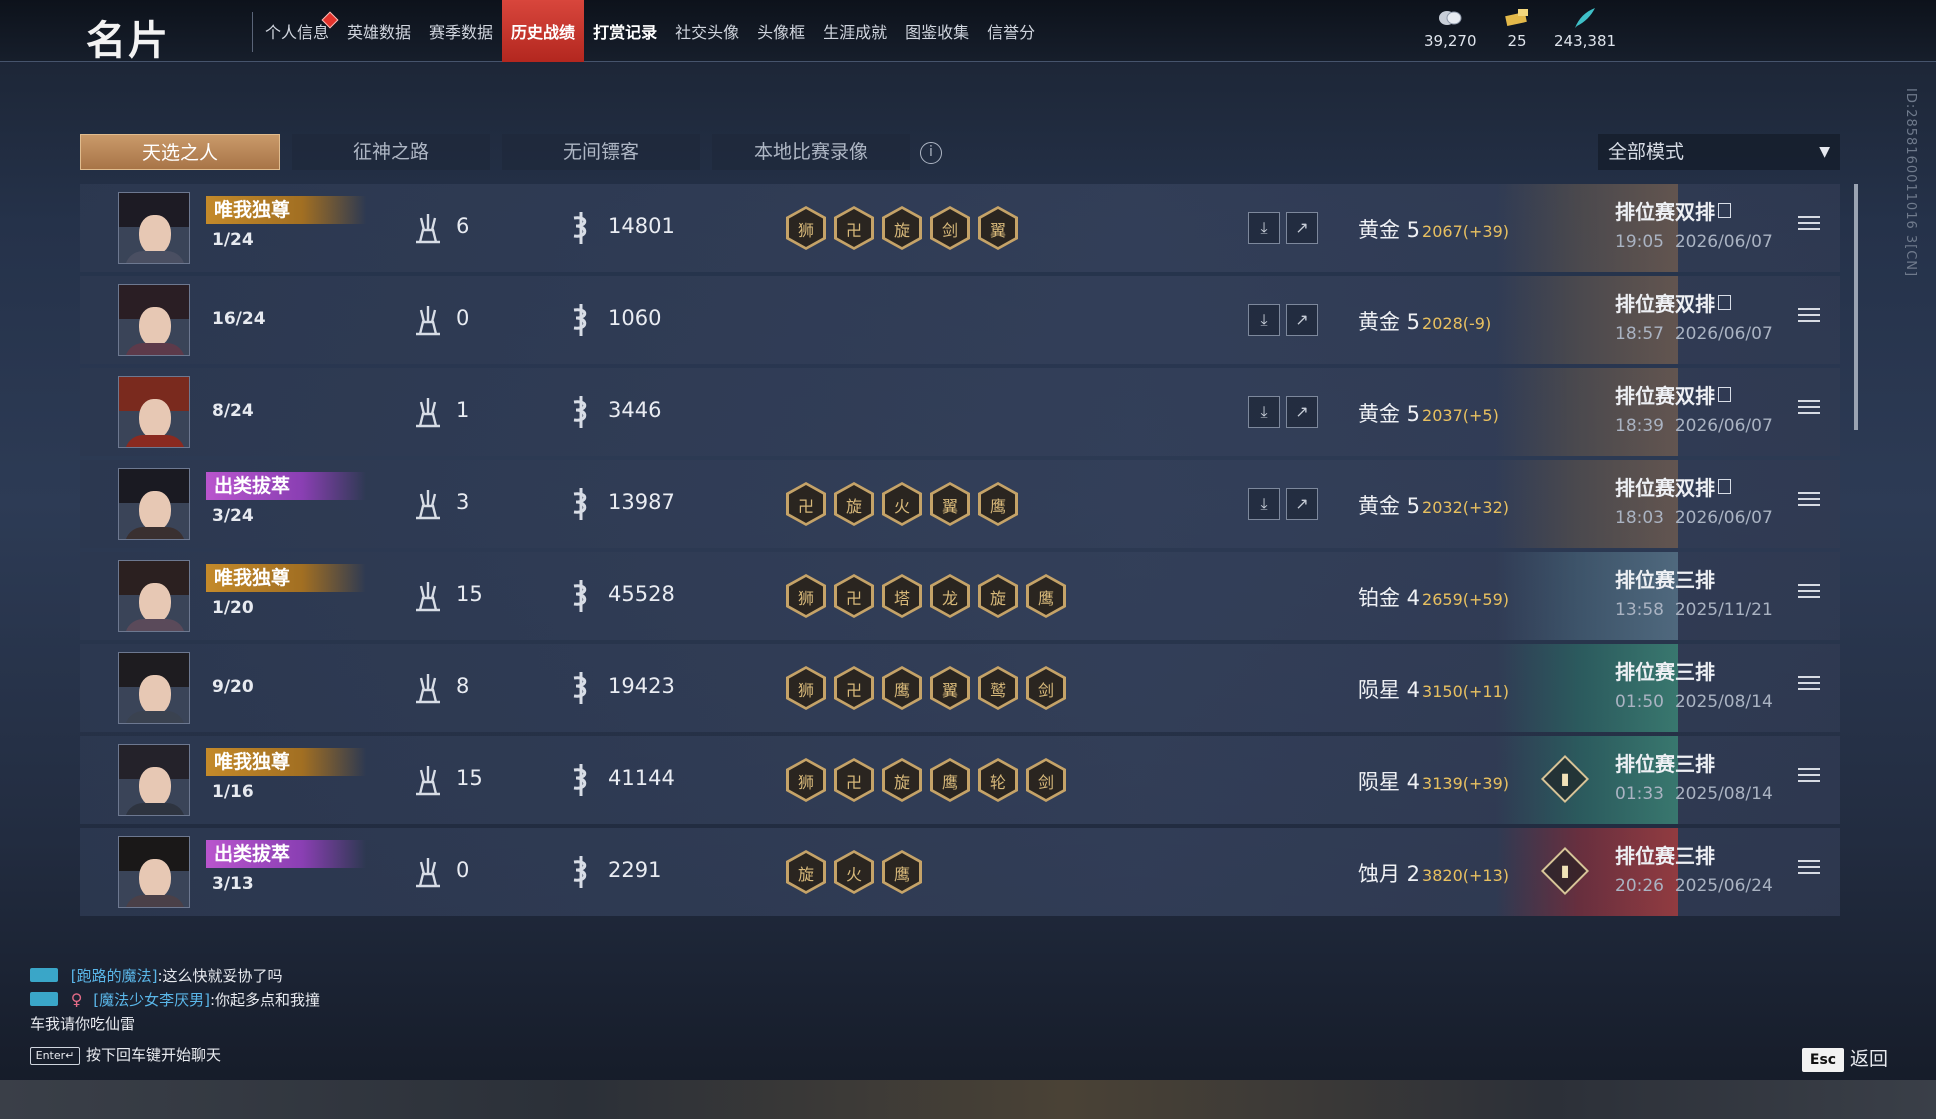 This screenshot has height=1119, width=1936. What do you see at coordinates (155, 511) in the screenshot?
I see `avatar-face` at bounding box center [155, 511].